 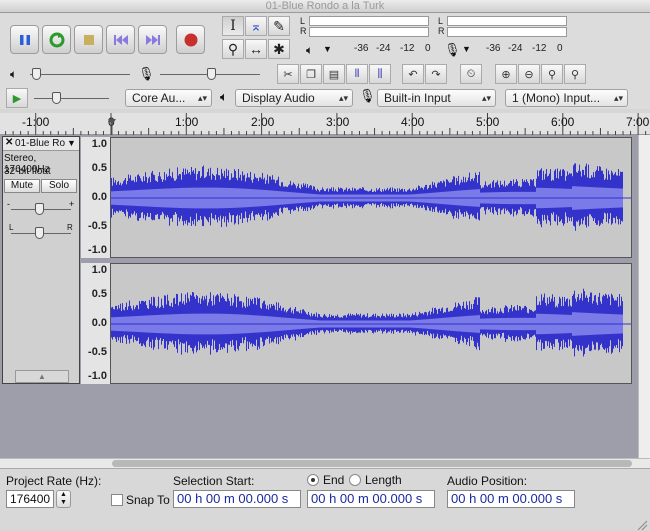 I want to click on skip-to-end-button, so click(x=152, y=39).